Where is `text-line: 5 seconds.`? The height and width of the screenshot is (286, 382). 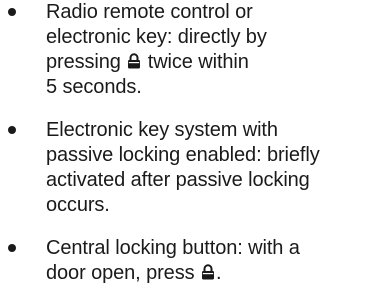
text-line: 5 seconds. is located at coordinates (94, 87).